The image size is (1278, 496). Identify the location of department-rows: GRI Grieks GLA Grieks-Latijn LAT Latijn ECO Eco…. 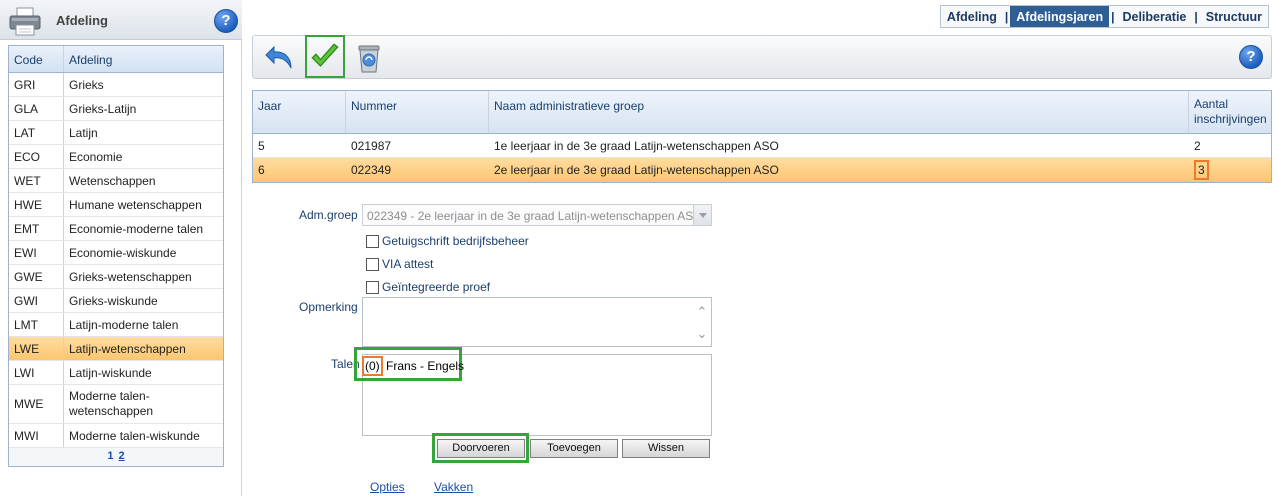
(116, 260).